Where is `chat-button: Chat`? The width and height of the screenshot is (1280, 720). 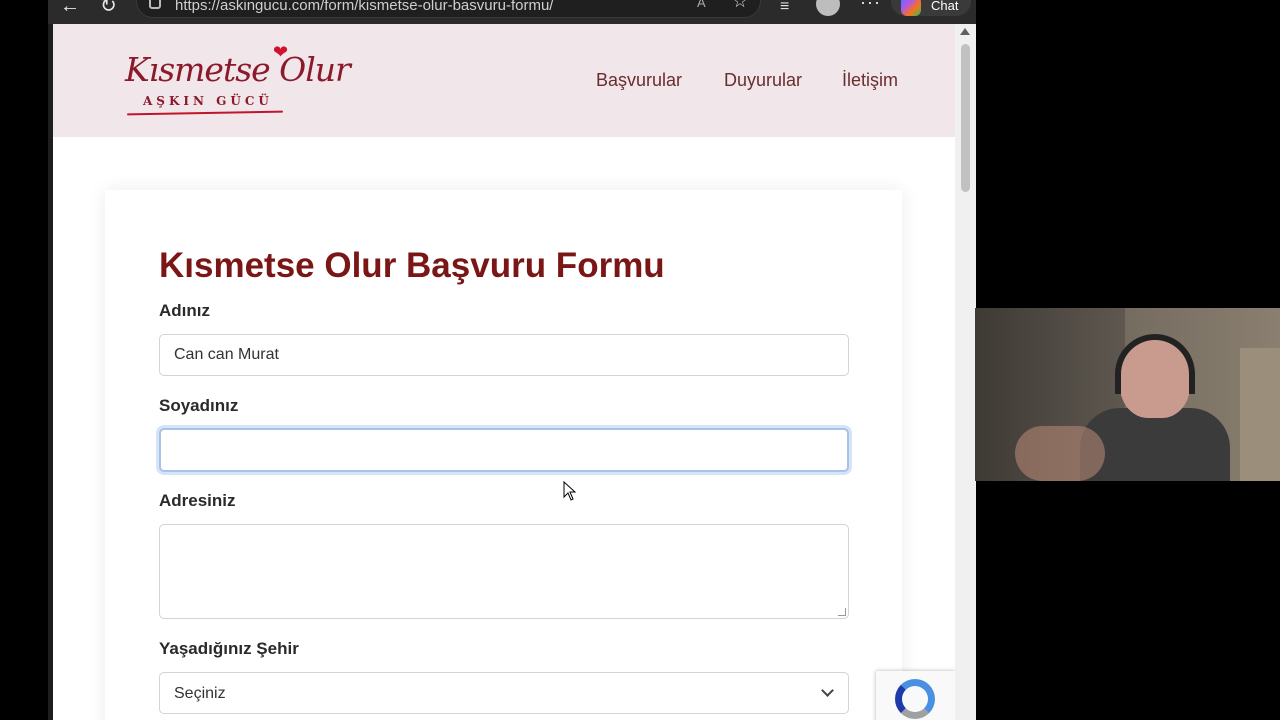 chat-button: Chat is located at coordinates (931, 8).